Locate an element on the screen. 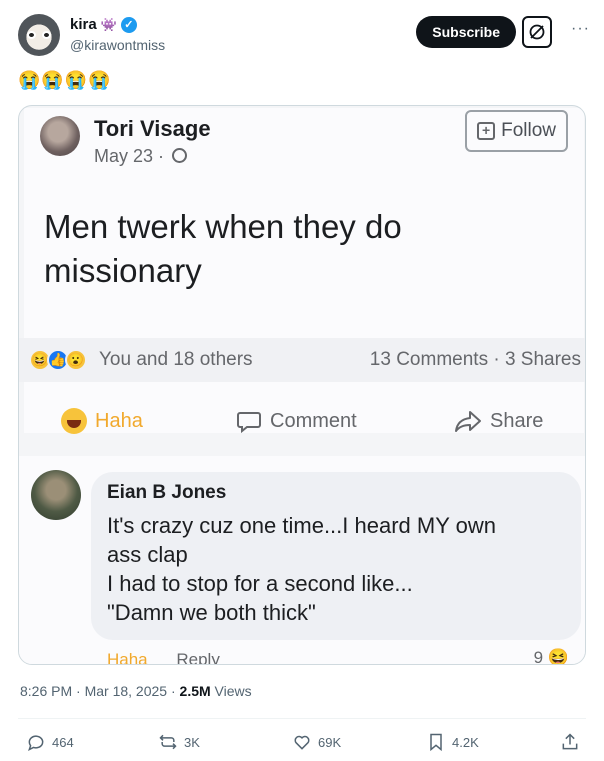 The width and height of the screenshot is (604, 761). fb-author-avatar is located at coordinates (60, 136).